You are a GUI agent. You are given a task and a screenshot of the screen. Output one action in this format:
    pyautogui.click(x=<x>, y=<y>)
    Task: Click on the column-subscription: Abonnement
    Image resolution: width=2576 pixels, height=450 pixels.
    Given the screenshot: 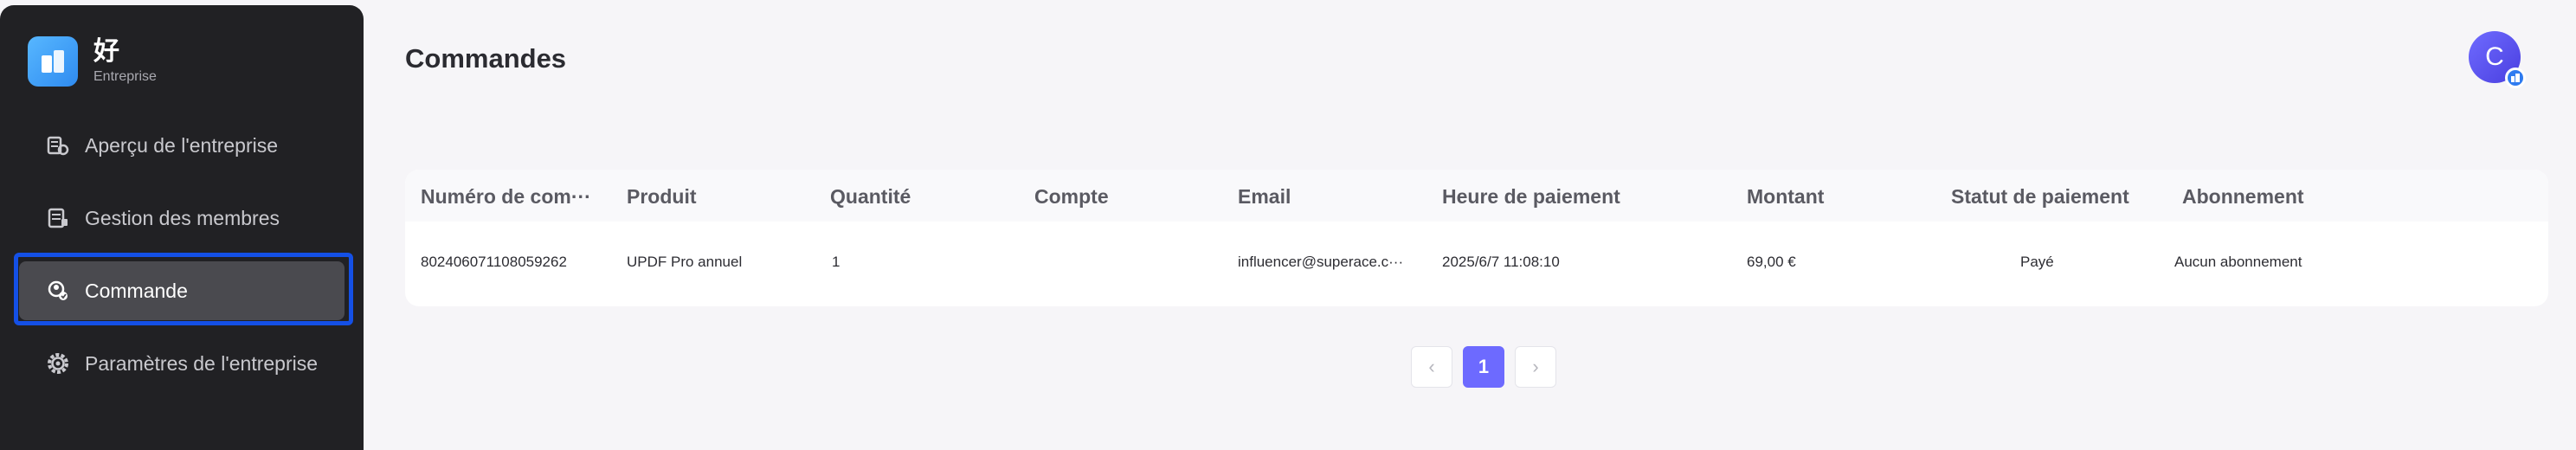 What is the action you would take?
    pyautogui.click(x=2243, y=196)
    